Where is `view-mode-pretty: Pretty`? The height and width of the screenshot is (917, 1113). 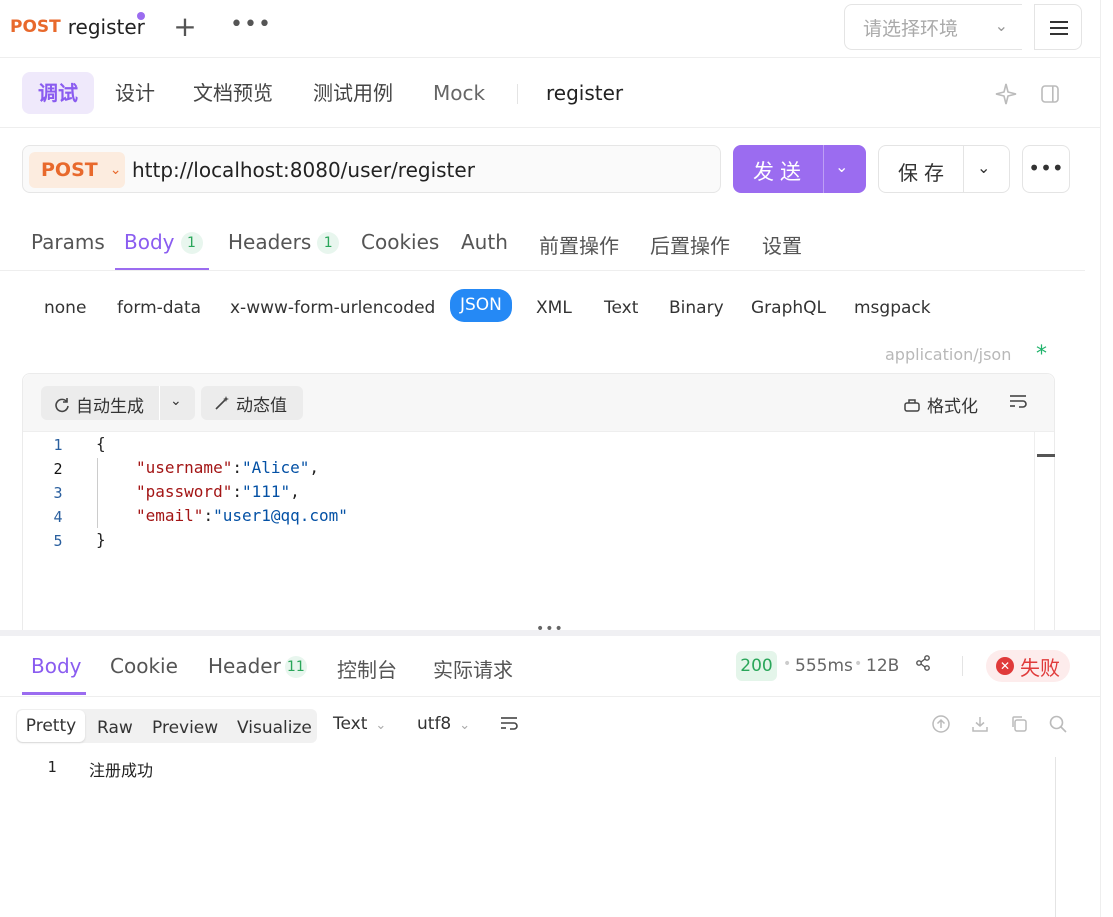 view-mode-pretty: Pretty is located at coordinates (51, 726).